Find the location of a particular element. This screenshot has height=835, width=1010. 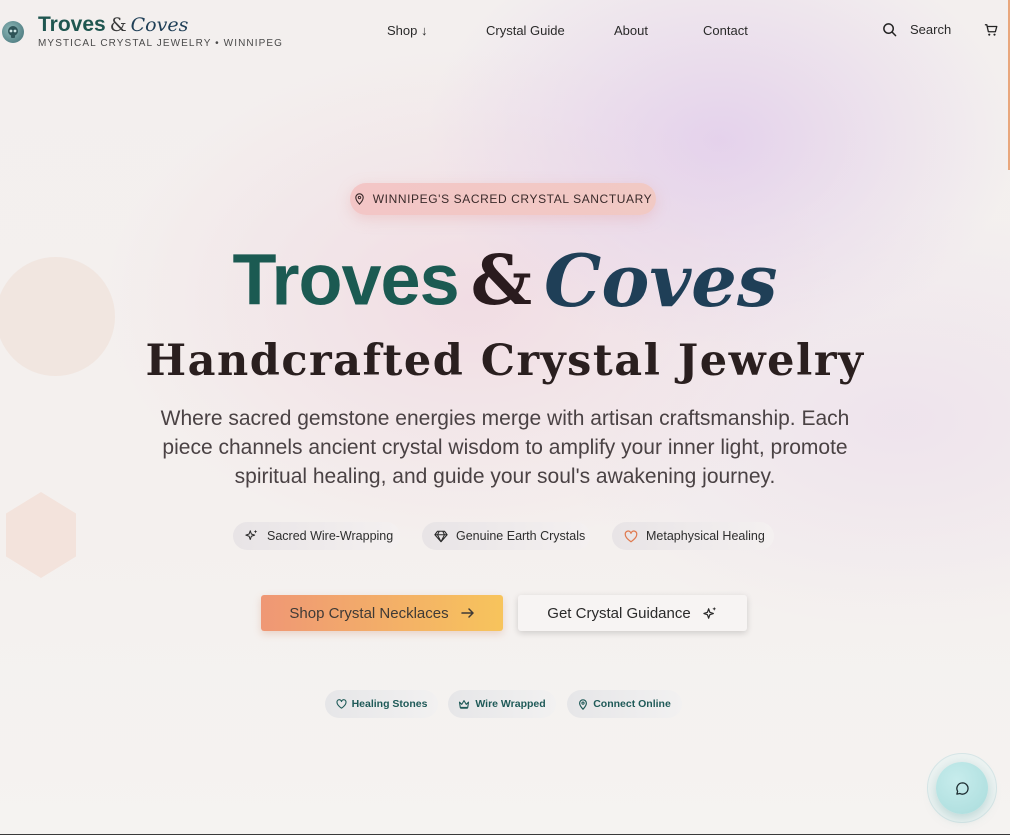

brand-logo: Troves & Coves is located at coordinates (113, 25).